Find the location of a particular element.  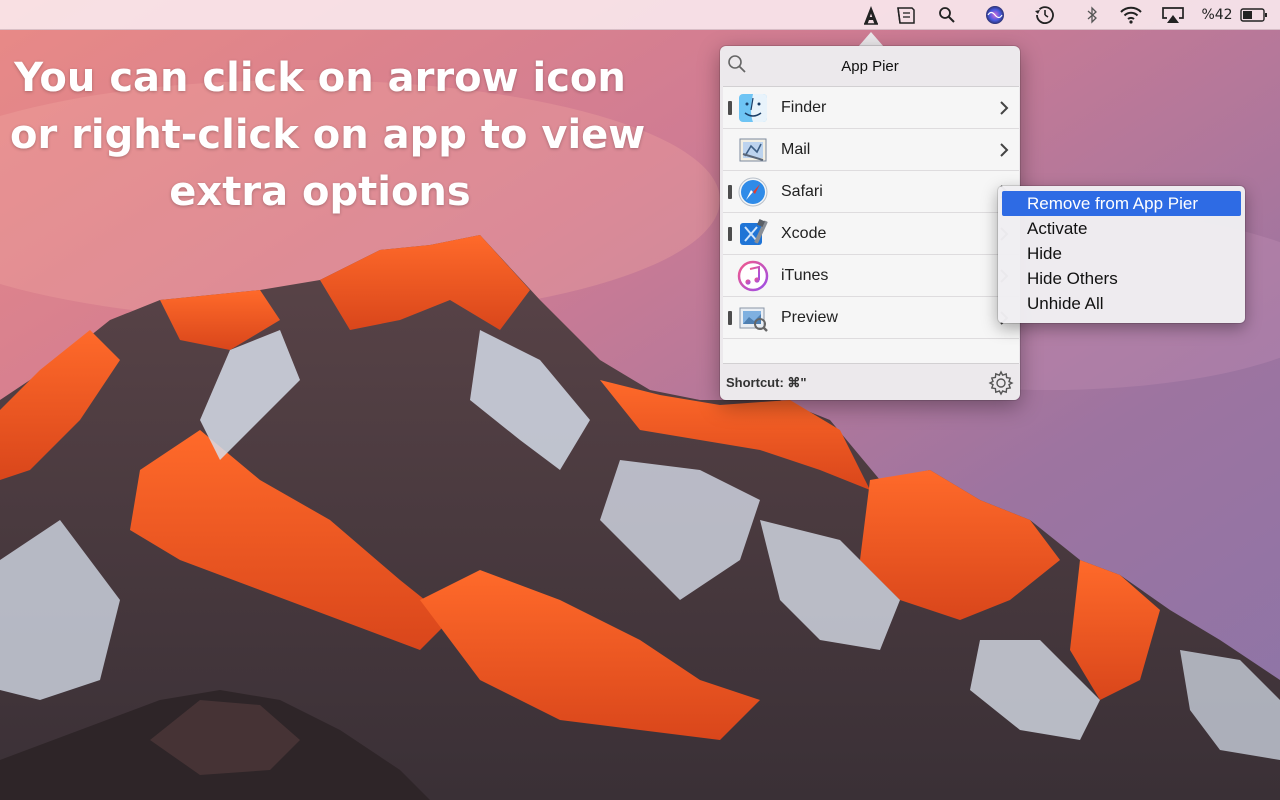

app-name: Finder is located at coordinates (804, 107).